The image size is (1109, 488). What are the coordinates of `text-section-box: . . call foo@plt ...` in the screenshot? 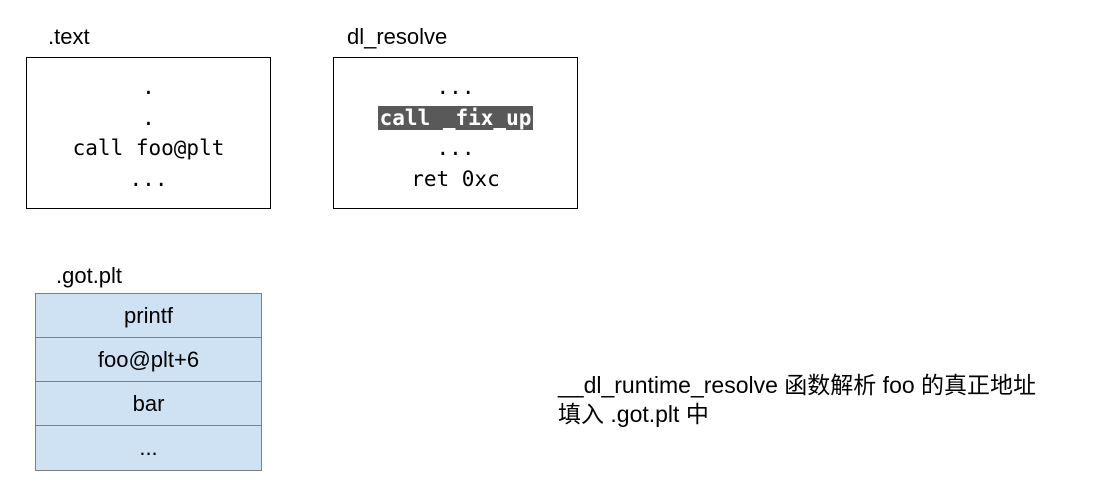 It's located at (148, 133).